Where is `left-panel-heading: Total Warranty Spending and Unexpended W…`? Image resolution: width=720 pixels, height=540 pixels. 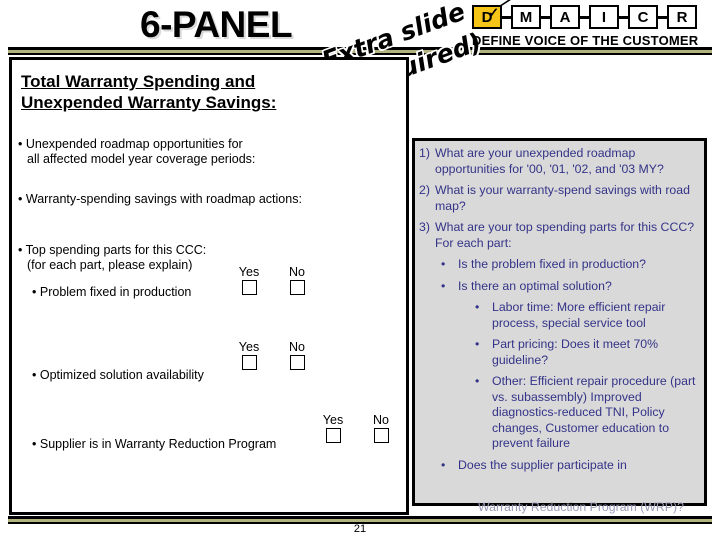 left-panel-heading: Total Warranty Spending and Unexpended W… is located at coordinates (148, 92).